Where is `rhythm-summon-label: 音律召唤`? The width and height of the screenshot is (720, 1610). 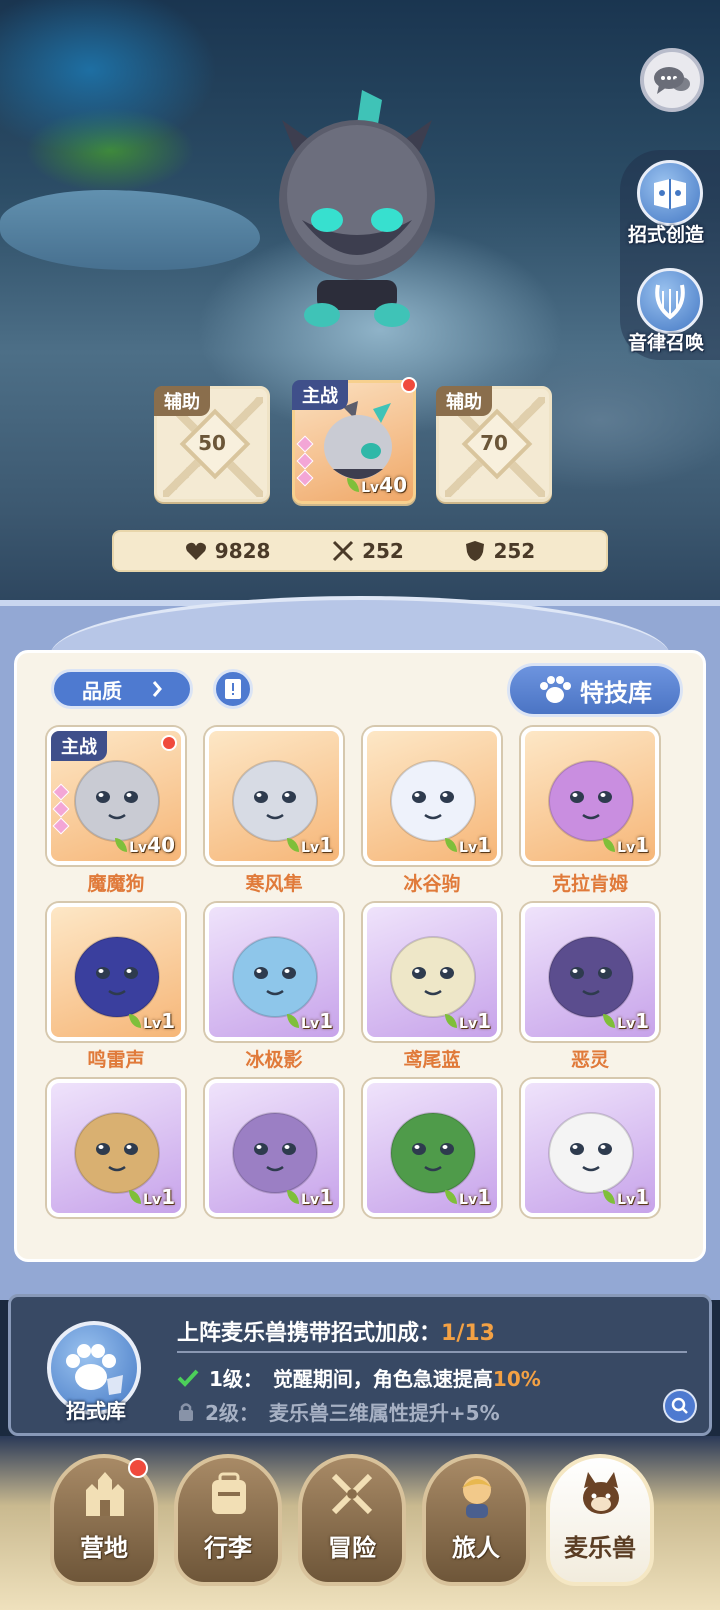 rhythm-summon-label: 音律召唤 is located at coordinates (665, 343).